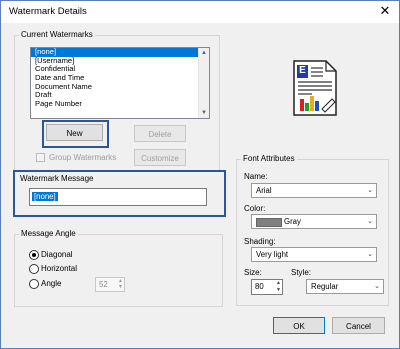 This screenshot has width=400, height=349. What do you see at coordinates (160, 157) in the screenshot?
I see `customize-button: Customize` at bounding box center [160, 157].